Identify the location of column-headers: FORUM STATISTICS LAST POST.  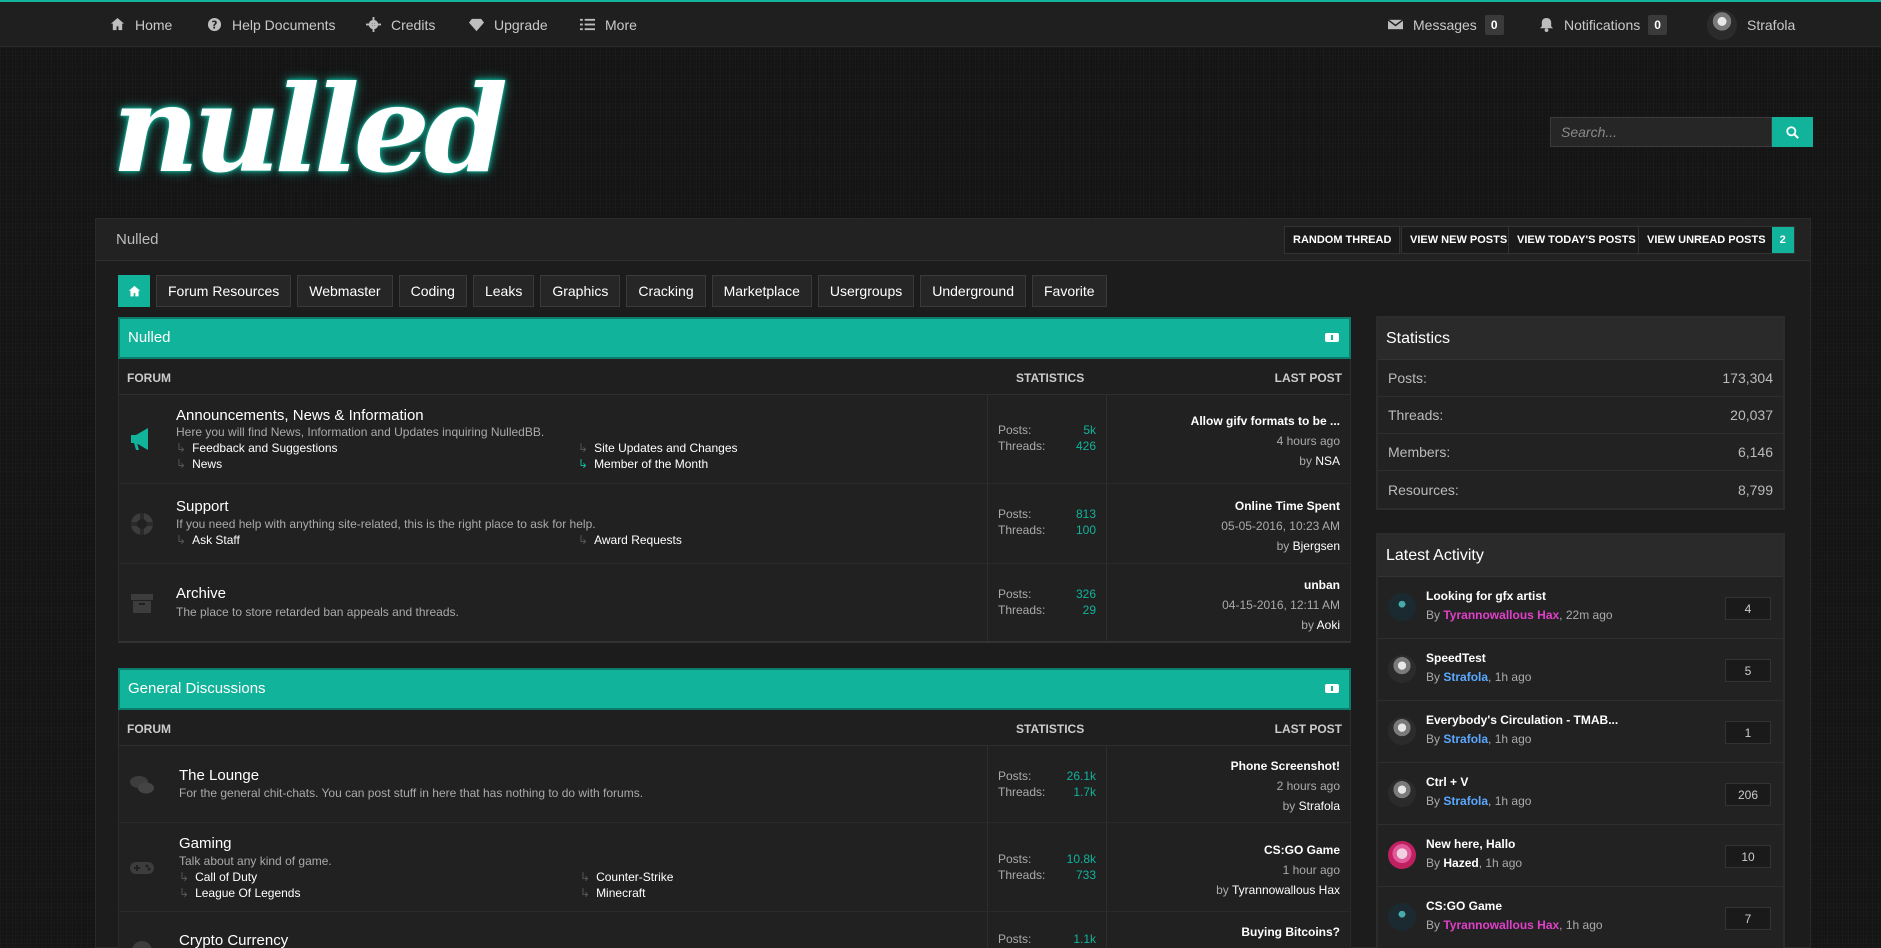
(734, 728).